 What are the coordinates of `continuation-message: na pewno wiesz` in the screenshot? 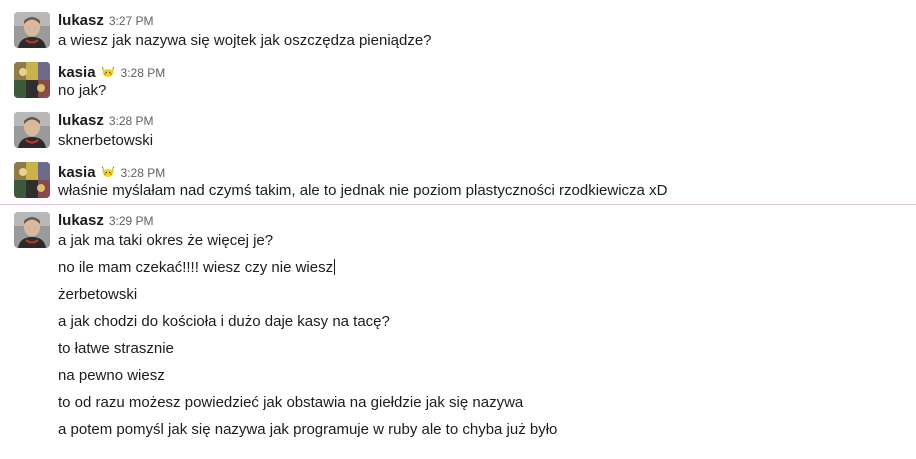 It's located at (111, 375).